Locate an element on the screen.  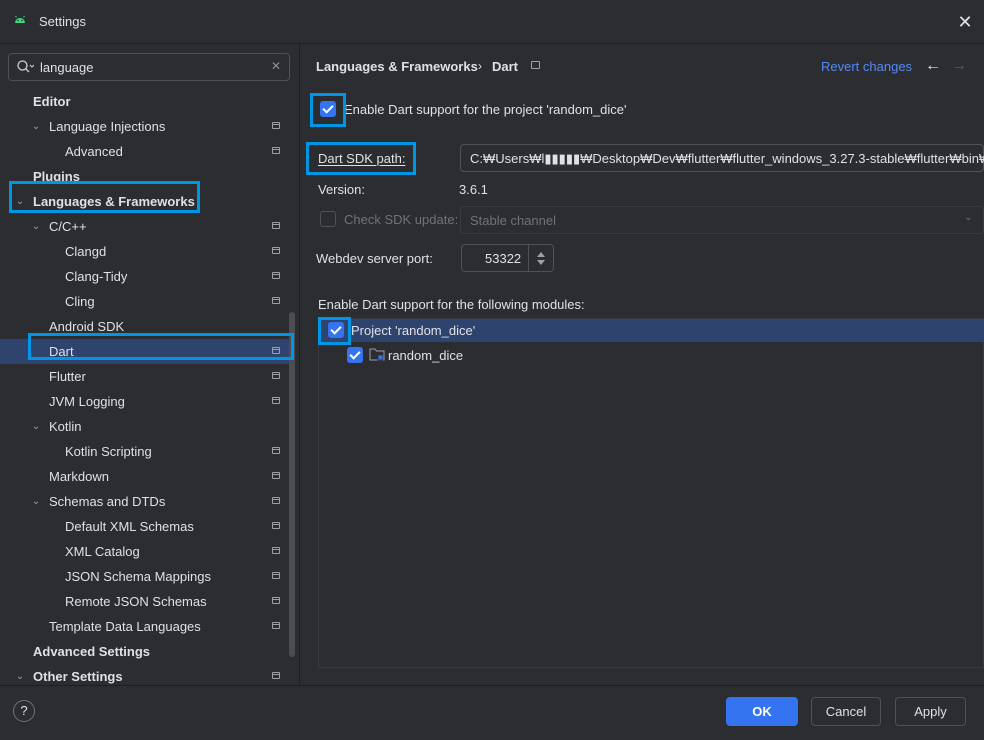
help-icon: ? is located at coordinates (24, 711).